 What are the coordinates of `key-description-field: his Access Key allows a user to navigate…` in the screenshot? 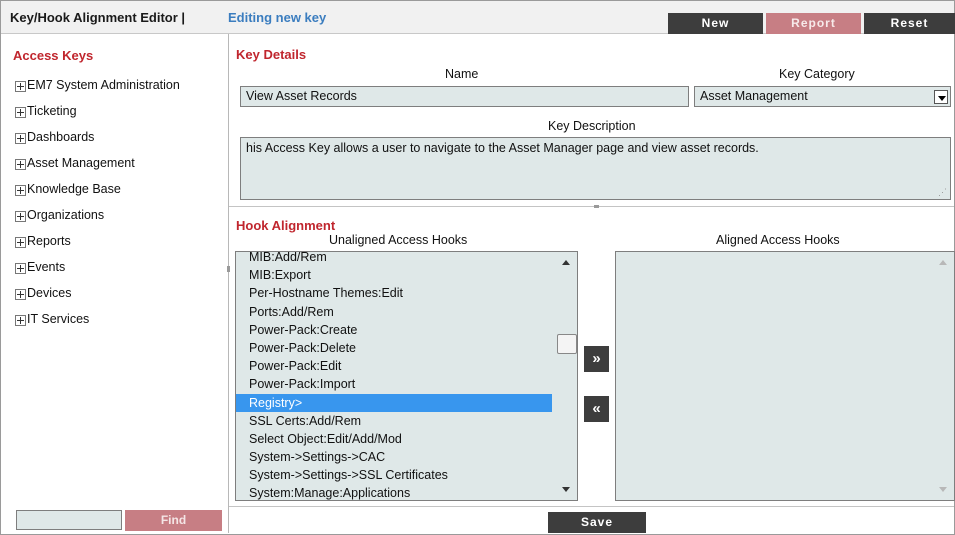 It's located at (595, 168).